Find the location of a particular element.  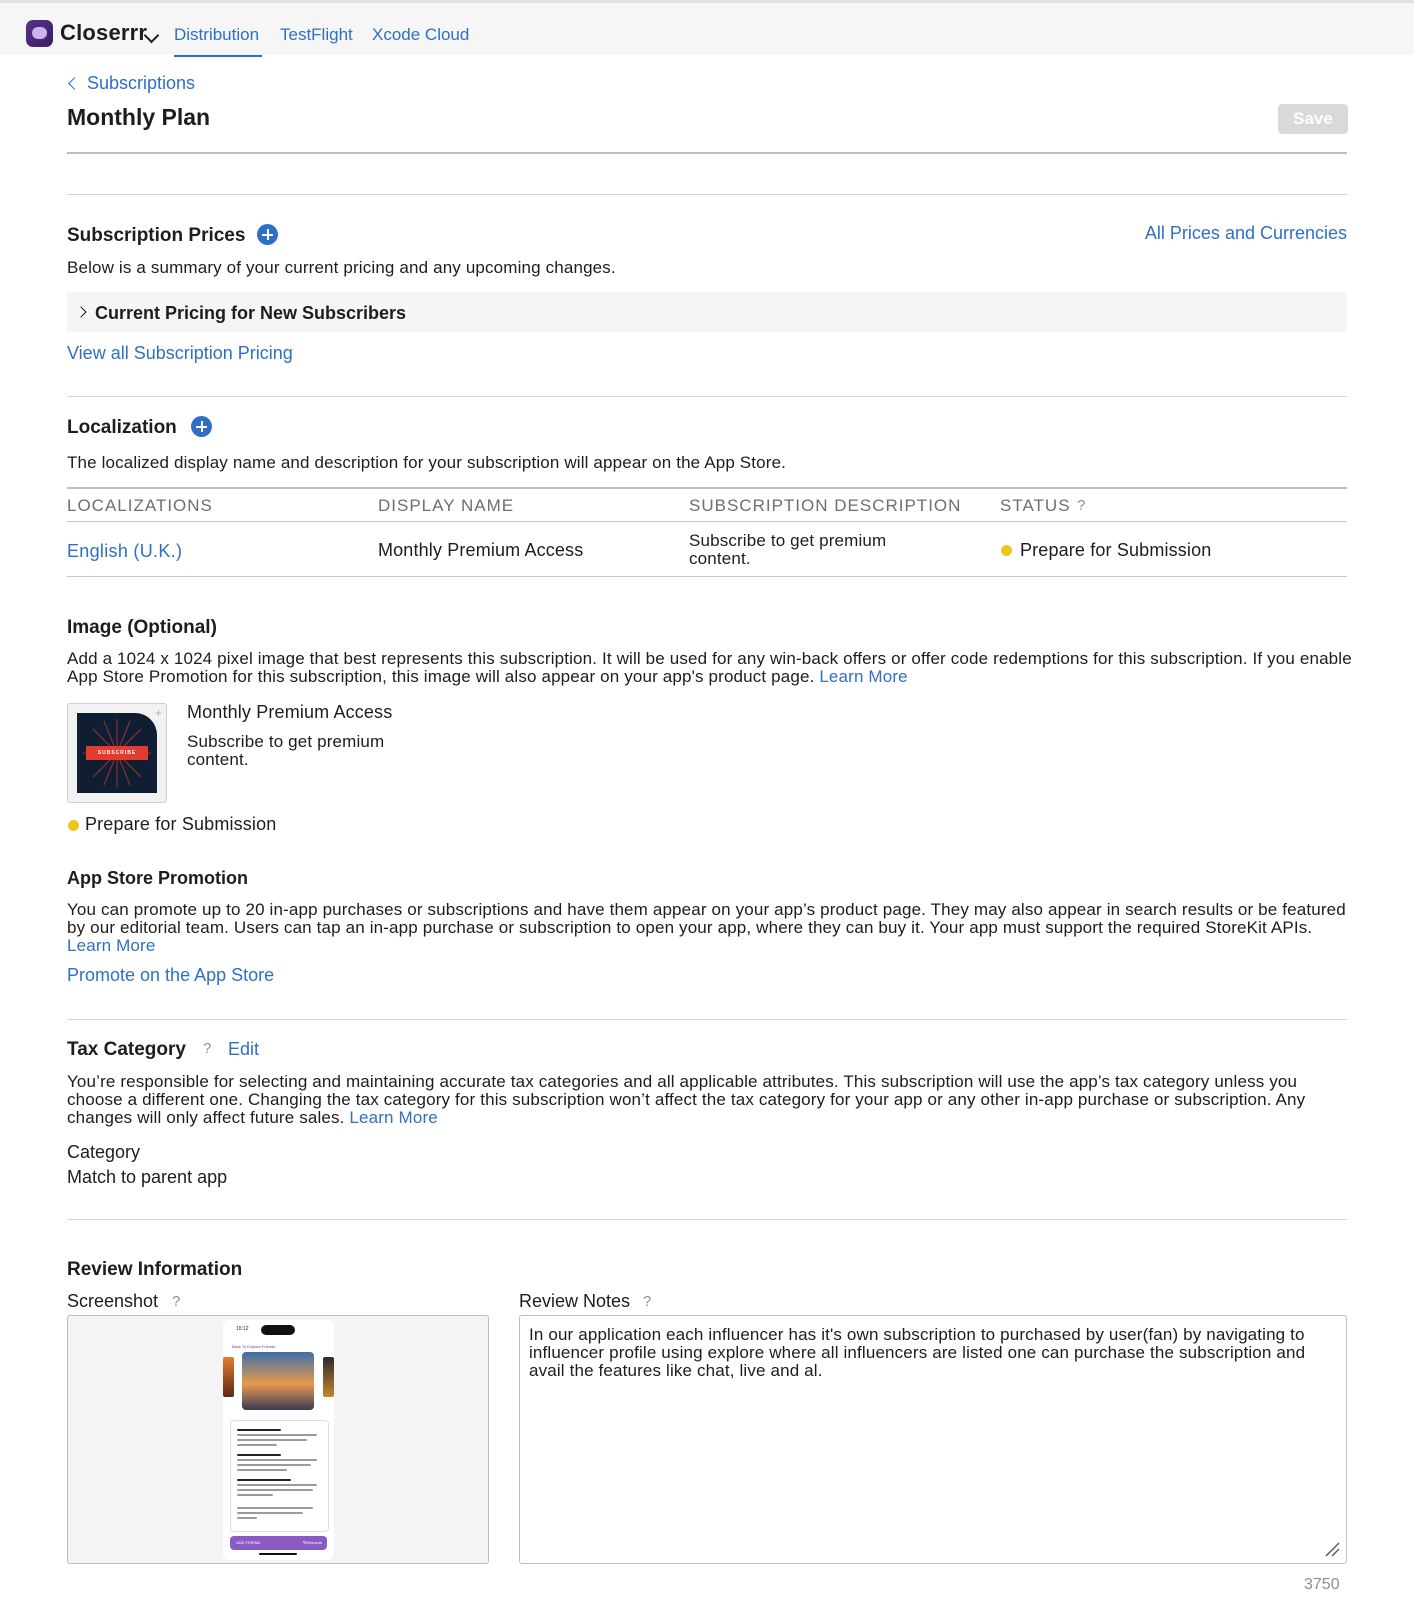

phone-time: 10:12 is located at coordinates (242, 1329).